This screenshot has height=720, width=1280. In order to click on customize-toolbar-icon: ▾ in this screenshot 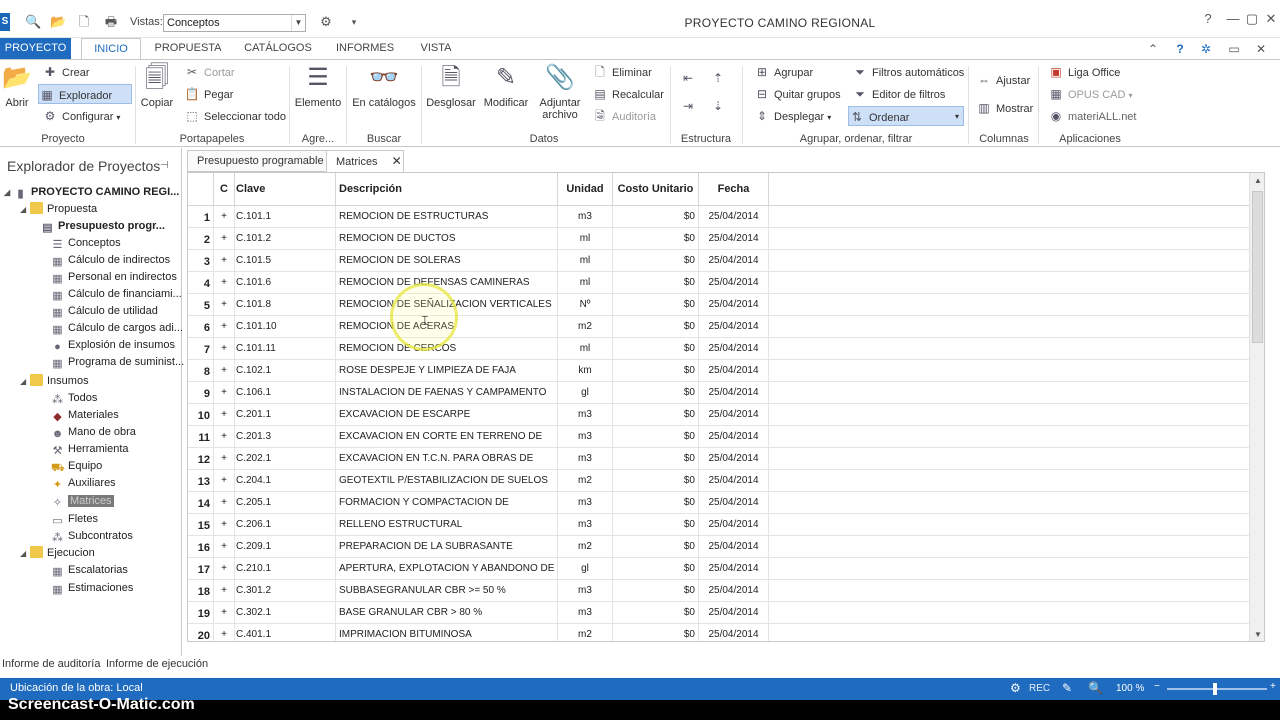, I will do `click(354, 22)`.